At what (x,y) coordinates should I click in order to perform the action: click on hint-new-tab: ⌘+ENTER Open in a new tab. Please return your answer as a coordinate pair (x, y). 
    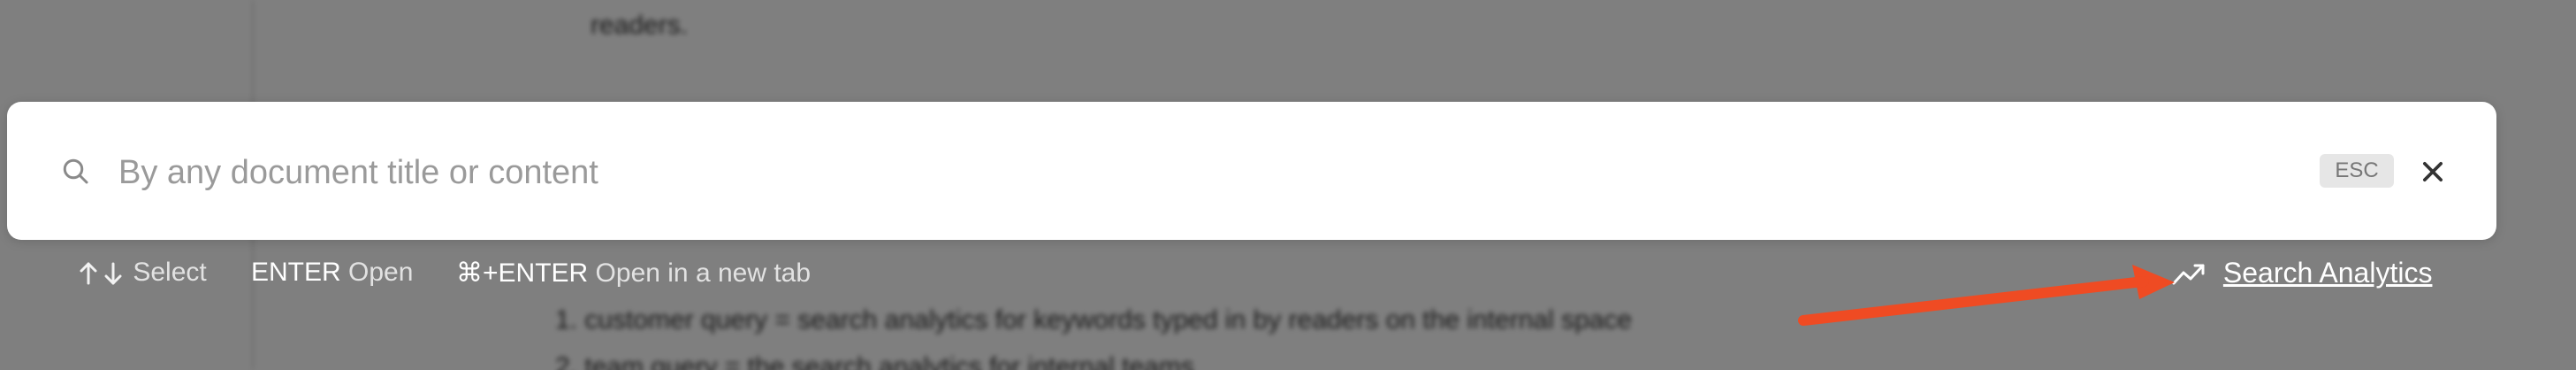
    Looking at the image, I should click on (633, 273).